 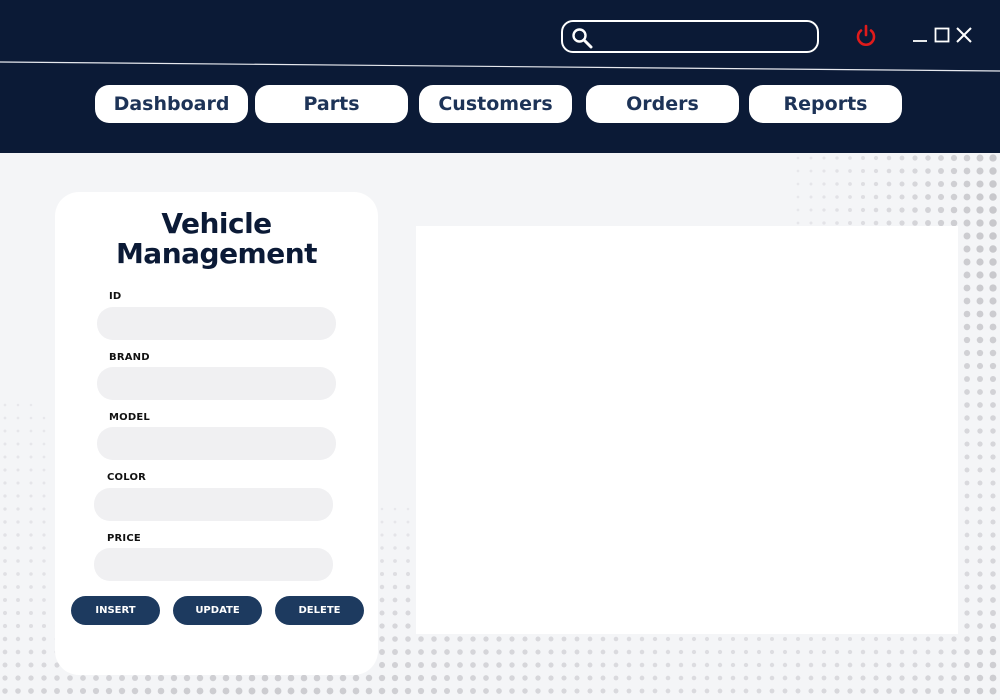 What do you see at coordinates (331, 104) in the screenshot?
I see `nav-parts-button: Parts` at bounding box center [331, 104].